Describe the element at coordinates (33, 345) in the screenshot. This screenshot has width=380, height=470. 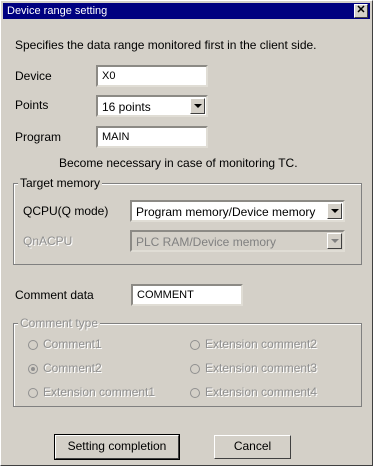
I see `radio-comment1` at that location.